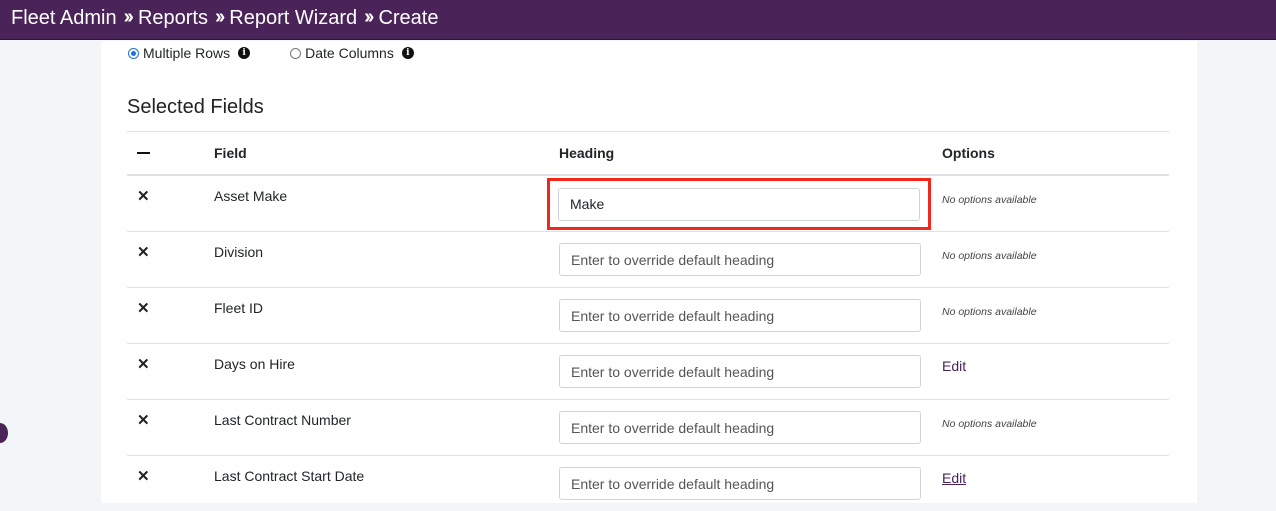 This screenshot has height=511, width=1276. What do you see at coordinates (4, 433) in the screenshot?
I see `side-handle` at bounding box center [4, 433].